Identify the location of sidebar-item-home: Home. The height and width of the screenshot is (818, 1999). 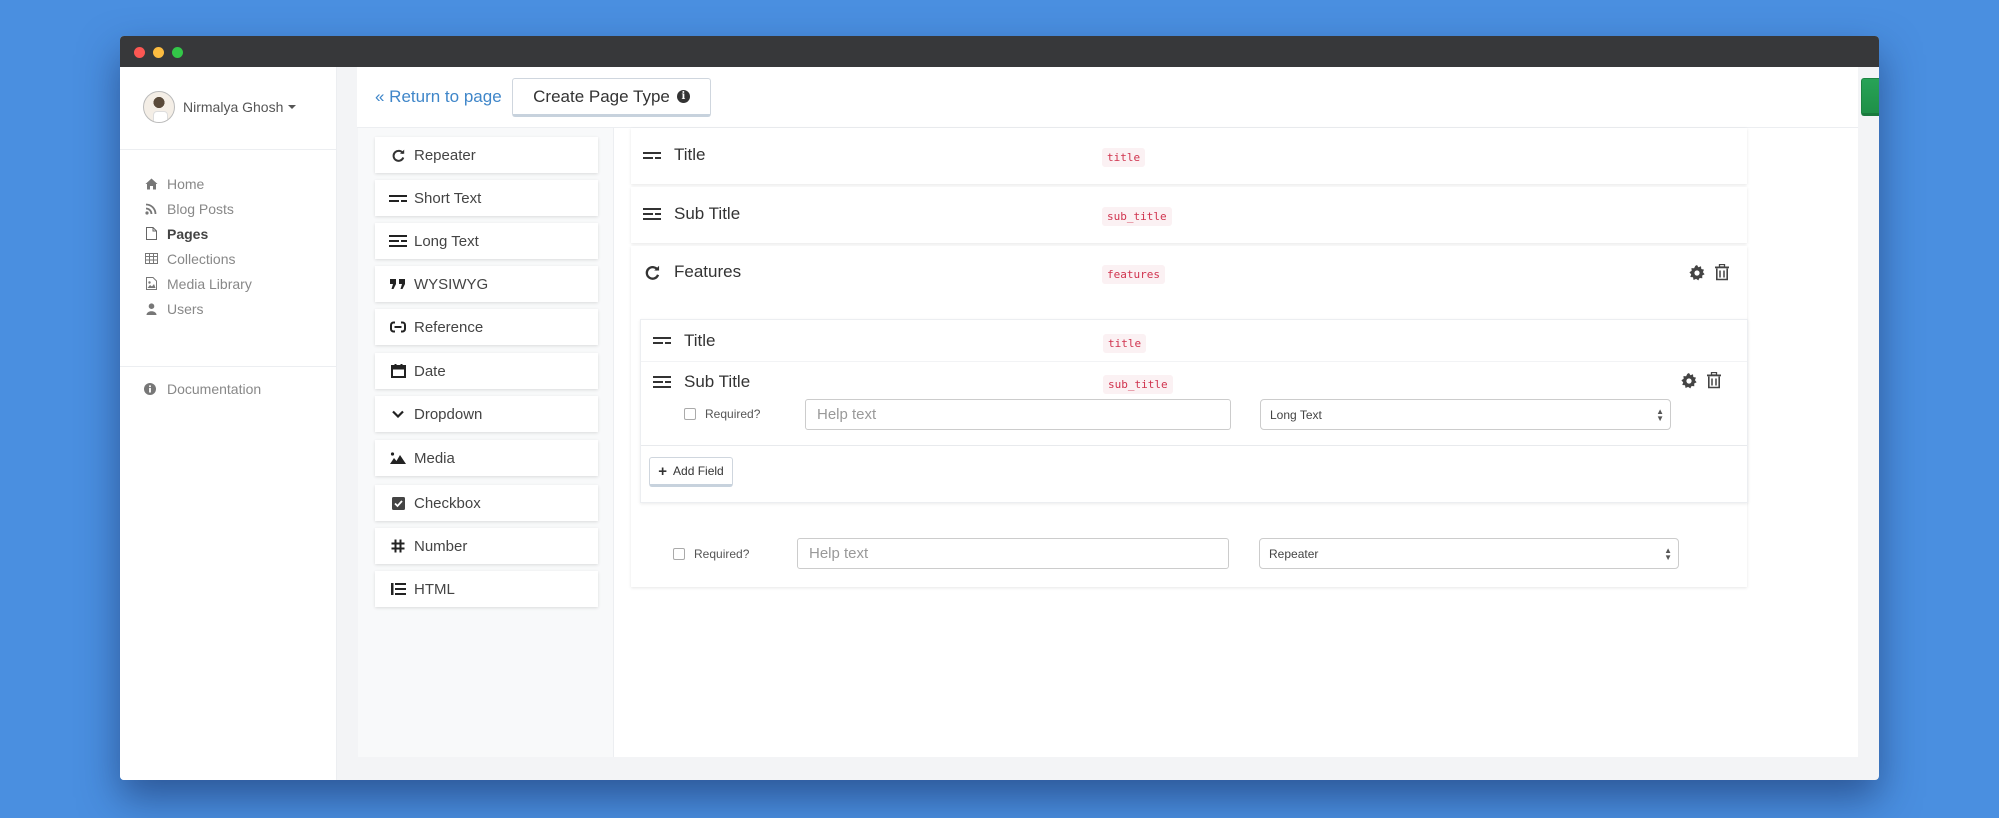
(198, 183).